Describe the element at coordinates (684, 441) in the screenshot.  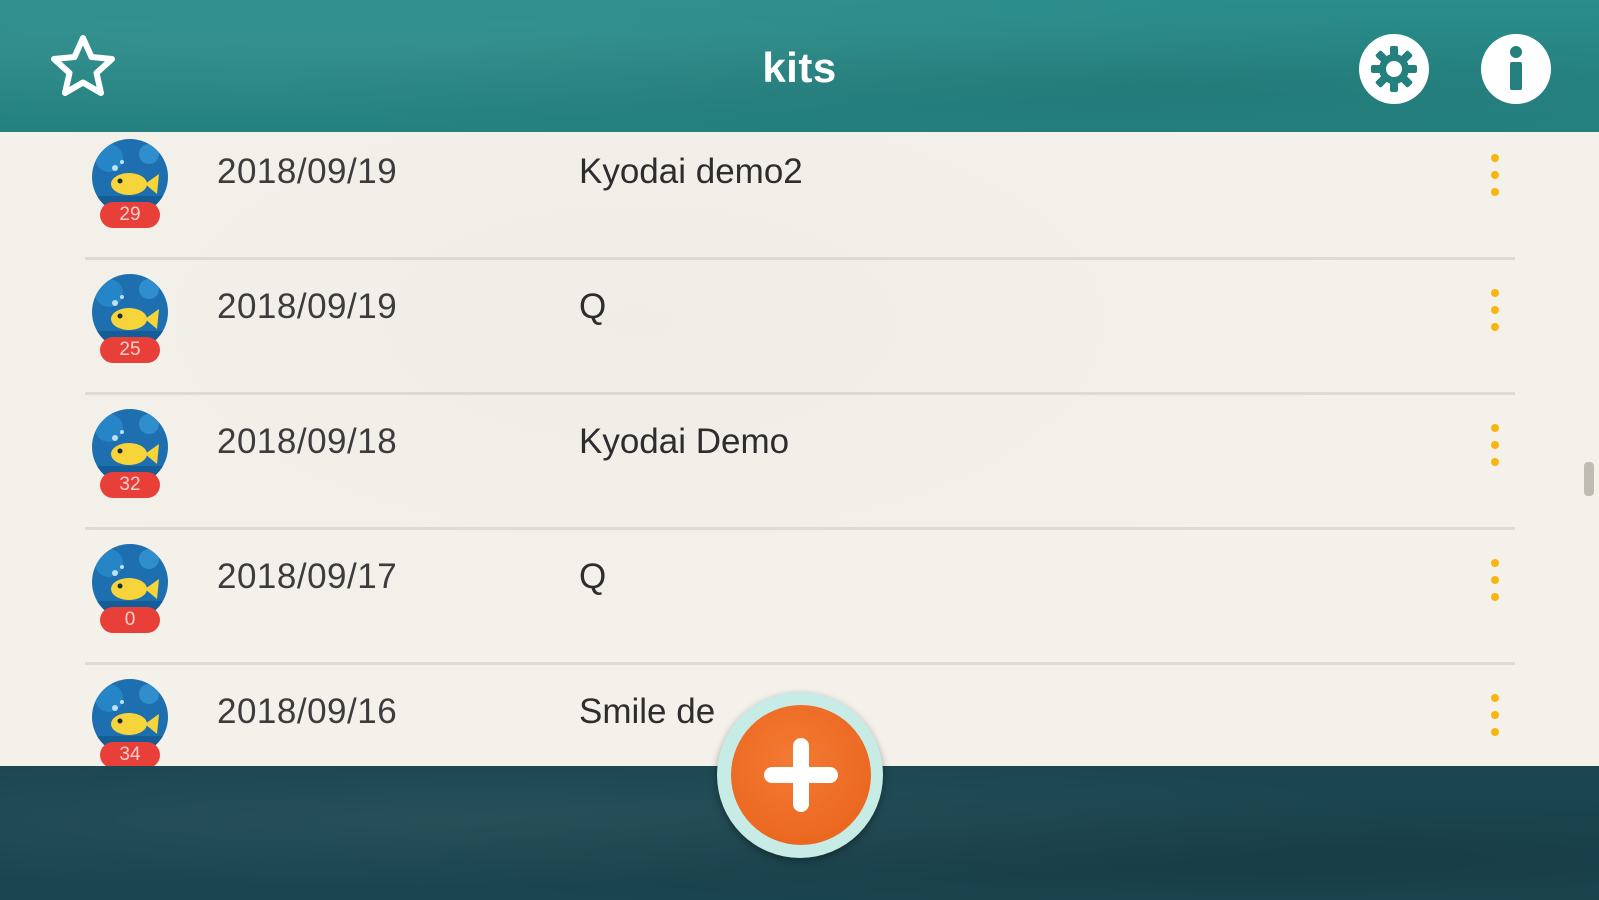
I see `kit-name: Kyodai Demo` at that location.